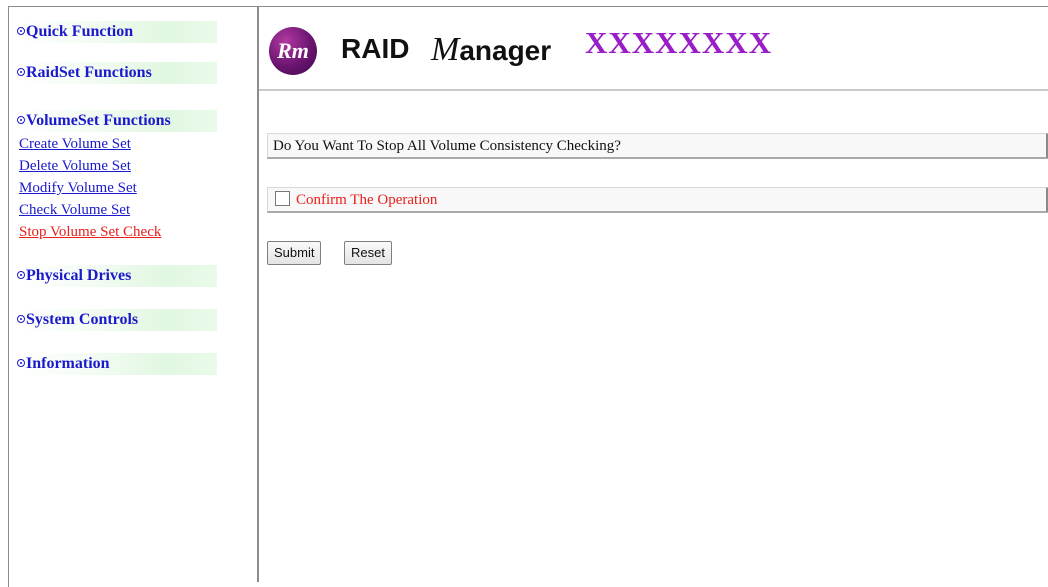  I want to click on confirm-bar: Confirm The Operation, so click(657, 200).